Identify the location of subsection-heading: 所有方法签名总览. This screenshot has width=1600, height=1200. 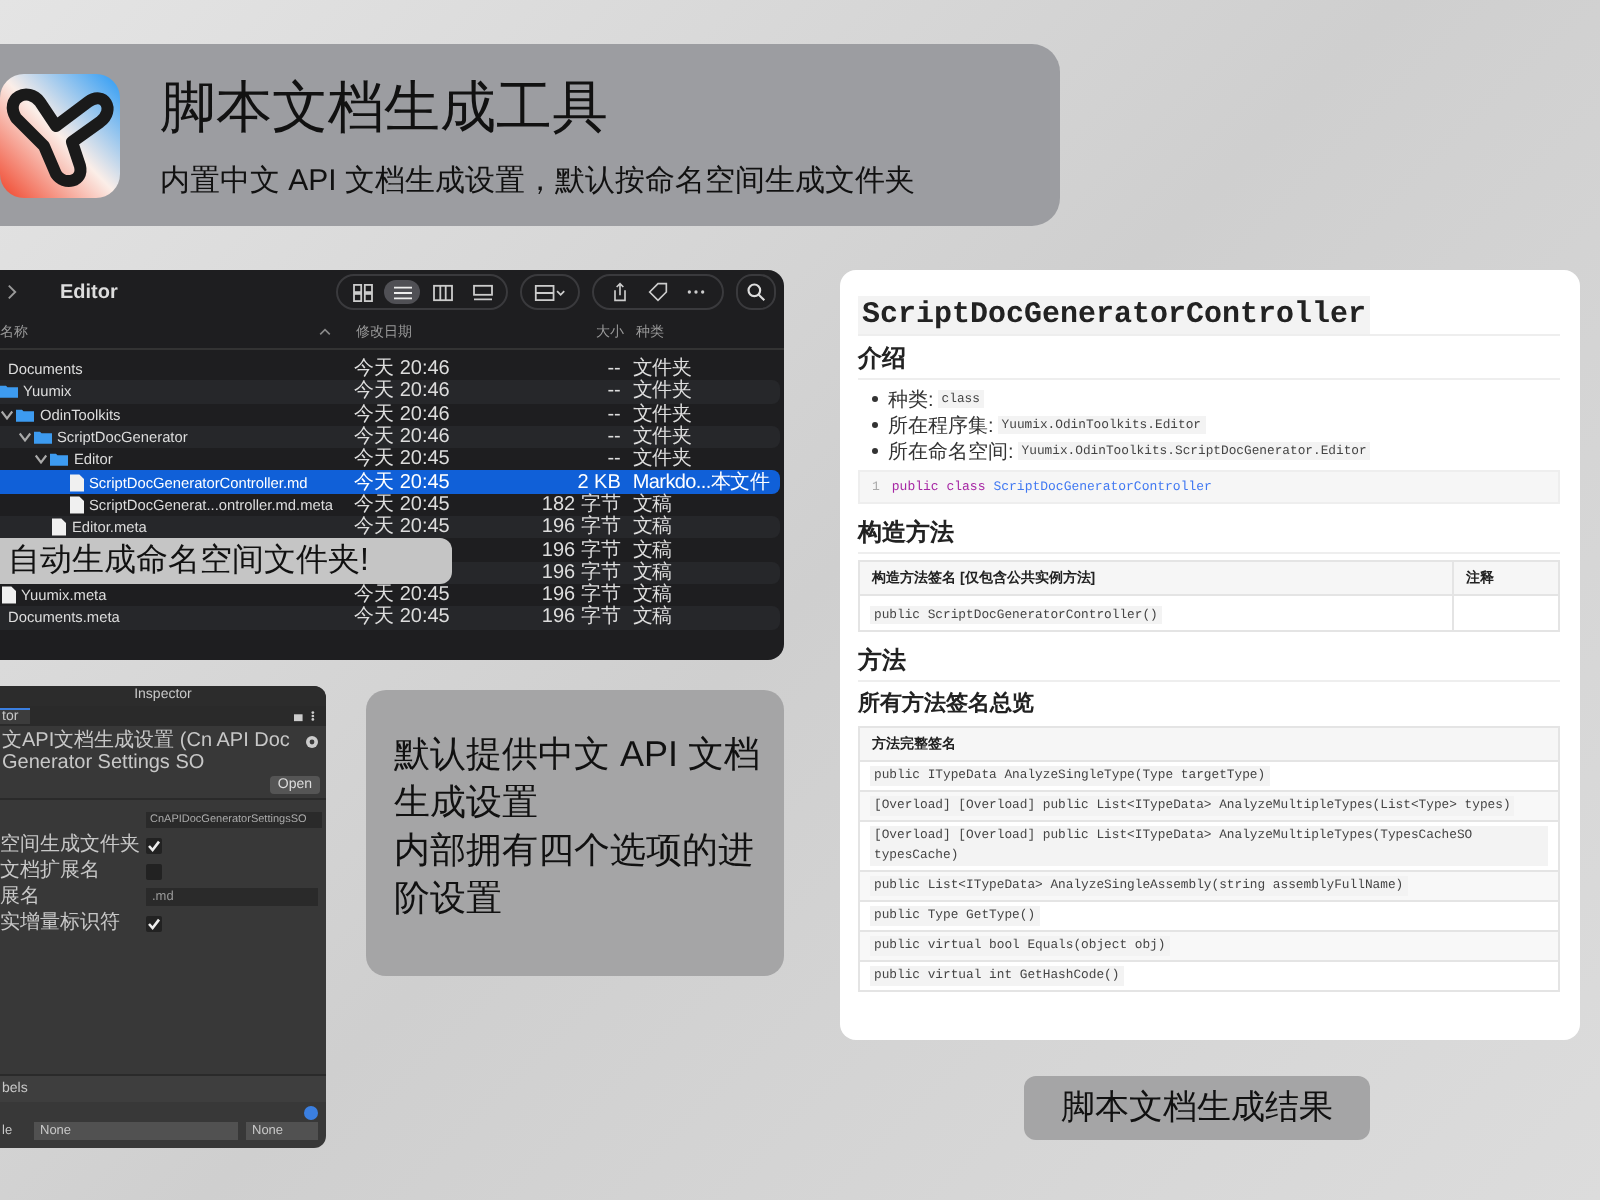
(947, 703).